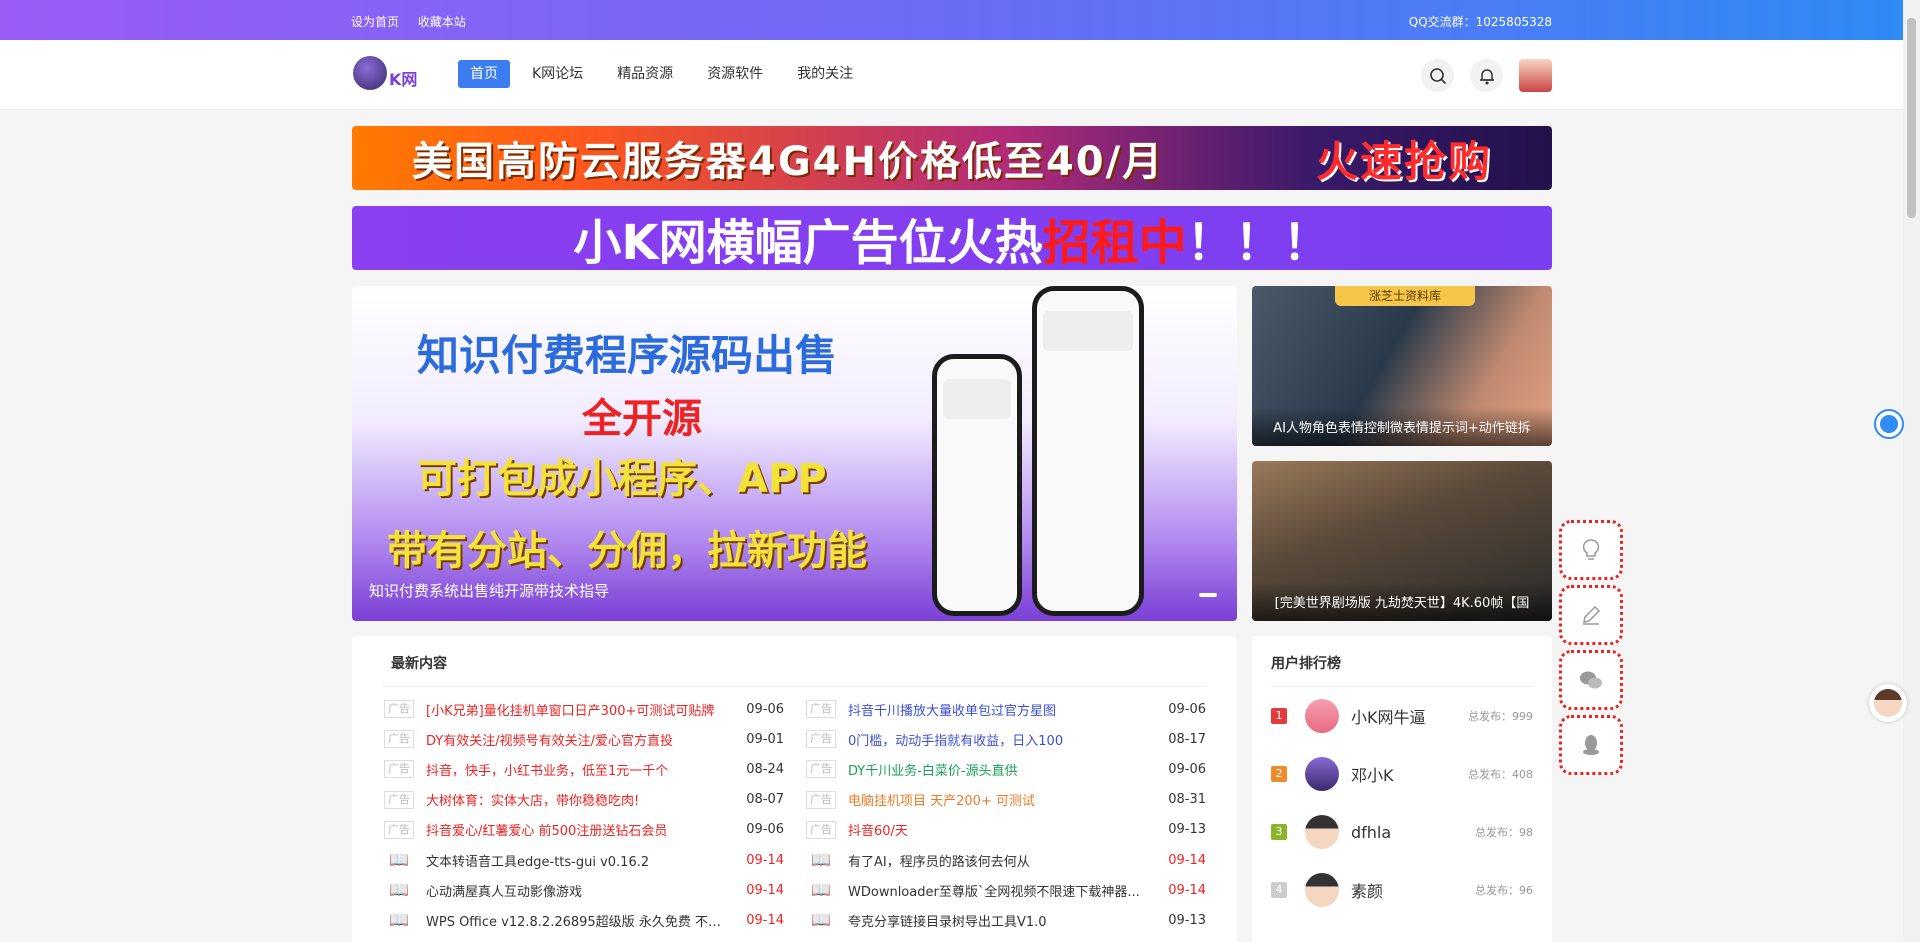  What do you see at coordinates (1504, 832) in the screenshot?
I see `ranking-count: 总发布：98` at bounding box center [1504, 832].